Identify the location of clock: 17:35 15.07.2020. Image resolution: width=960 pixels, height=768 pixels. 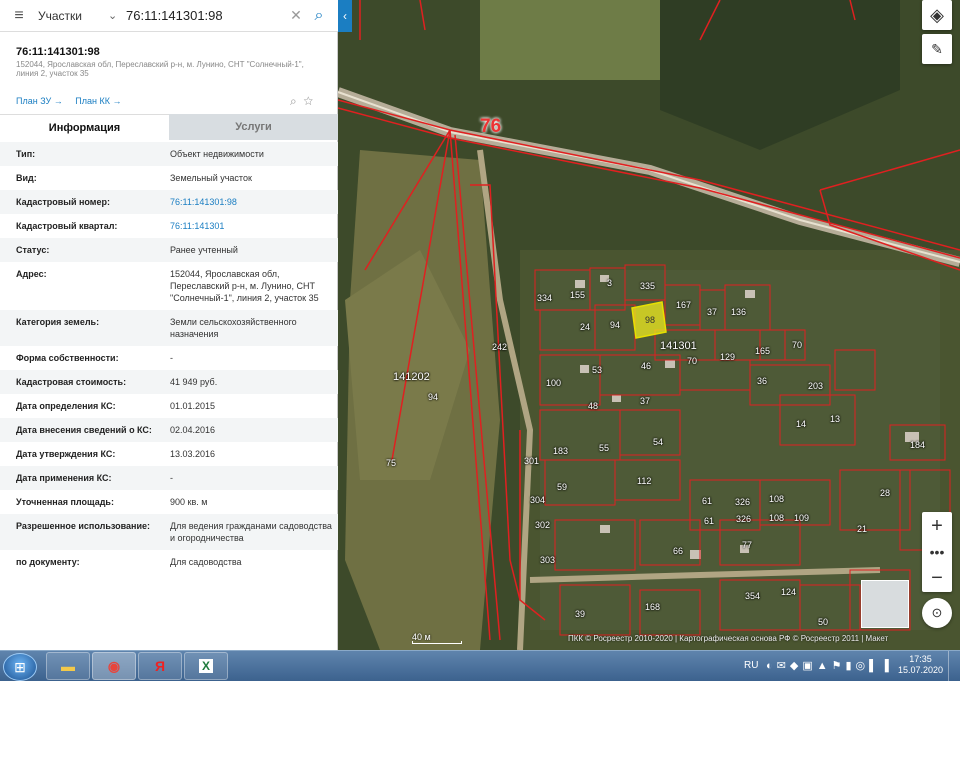
(920, 665).